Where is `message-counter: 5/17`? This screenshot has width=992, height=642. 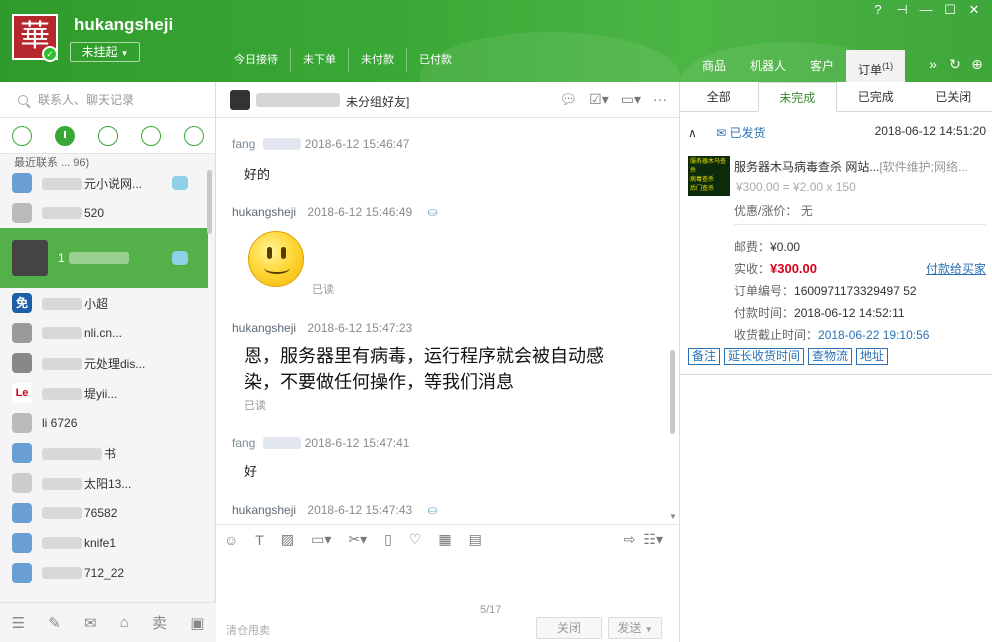
message-counter: 5/17 is located at coordinates (491, 610).